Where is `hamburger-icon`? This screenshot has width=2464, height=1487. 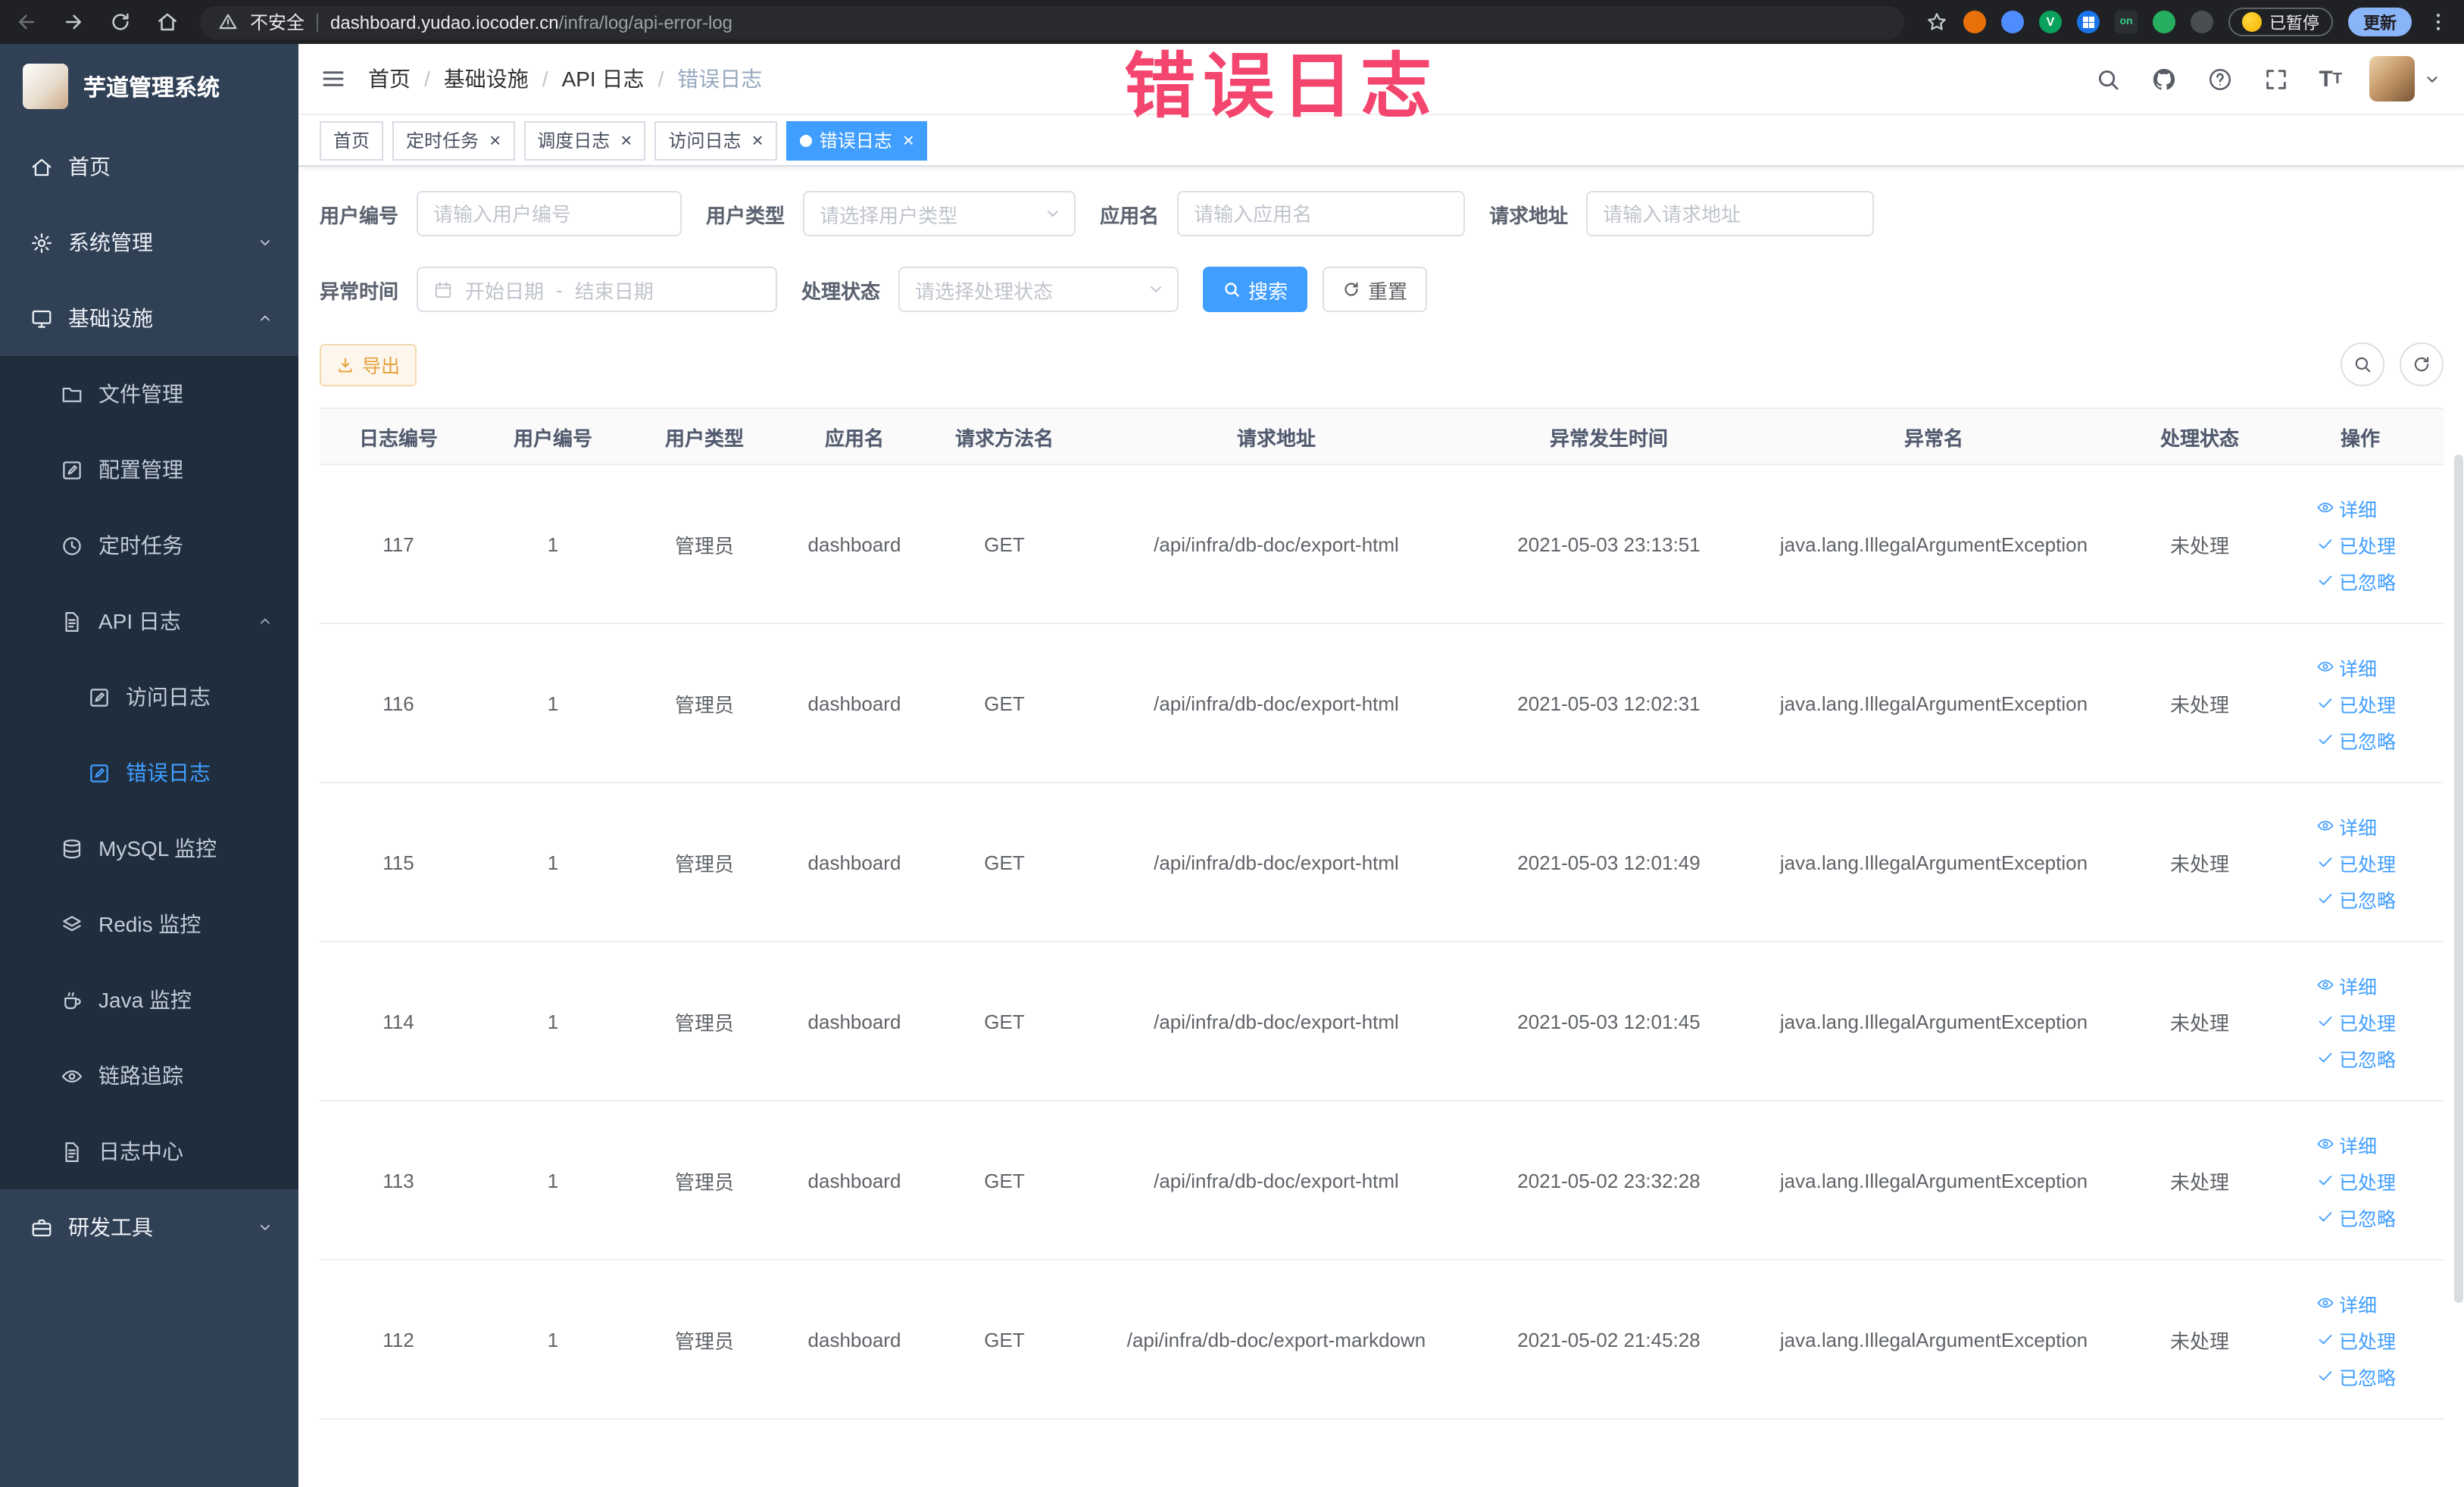 hamburger-icon is located at coordinates (333, 78).